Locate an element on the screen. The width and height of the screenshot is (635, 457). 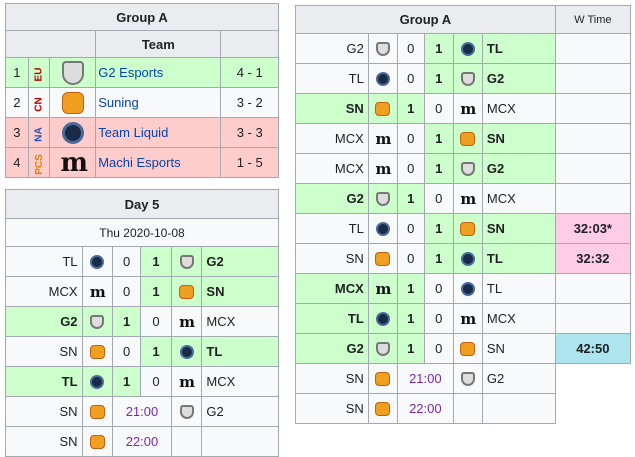
machi-logo: m is located at coordinates (74, 163).